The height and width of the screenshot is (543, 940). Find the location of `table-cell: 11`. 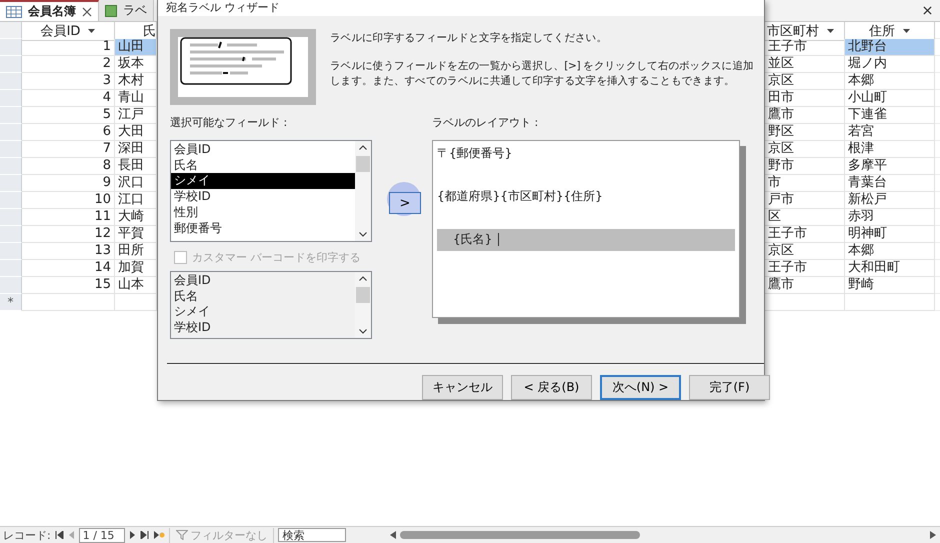

table-cell: 11 is located at coordinates (68, 217).